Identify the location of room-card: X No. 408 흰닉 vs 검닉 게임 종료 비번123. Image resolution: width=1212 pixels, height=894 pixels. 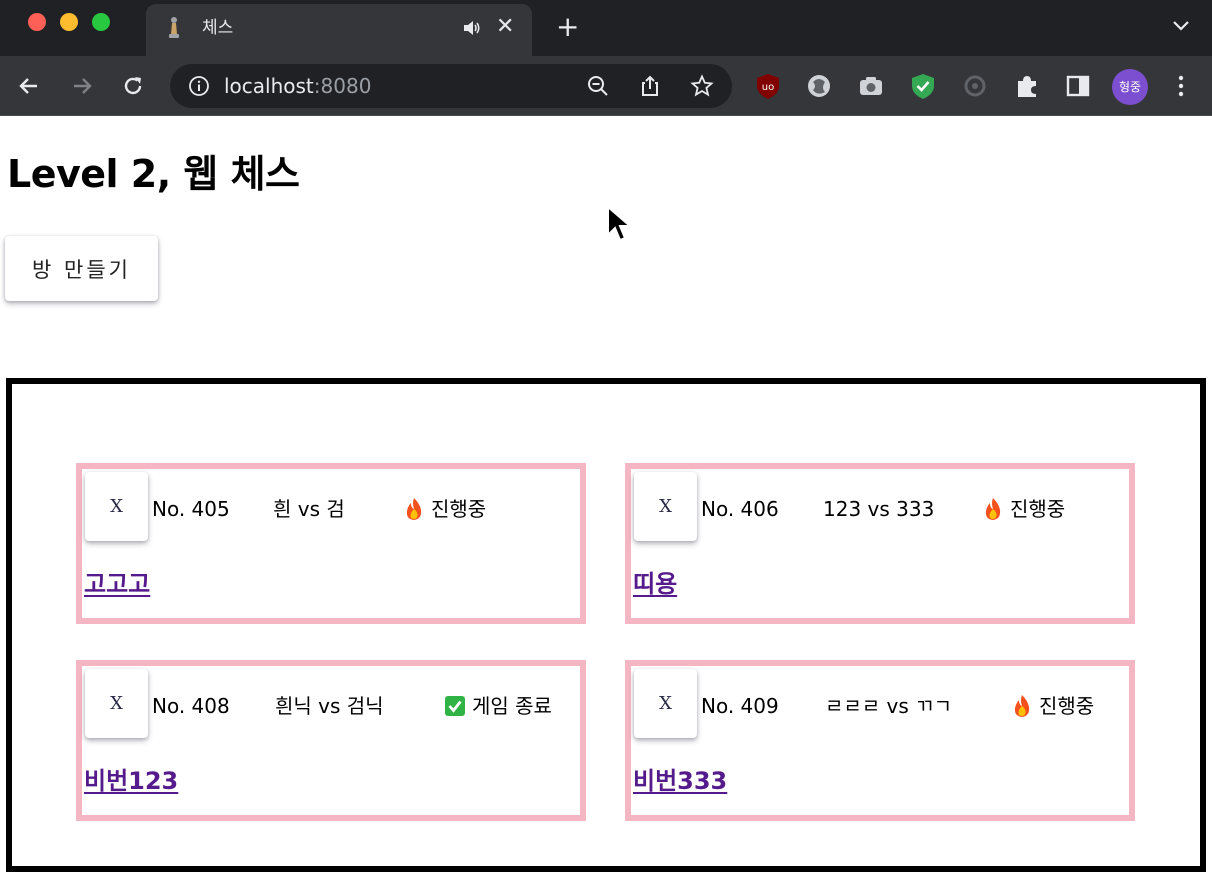
(331, 740).